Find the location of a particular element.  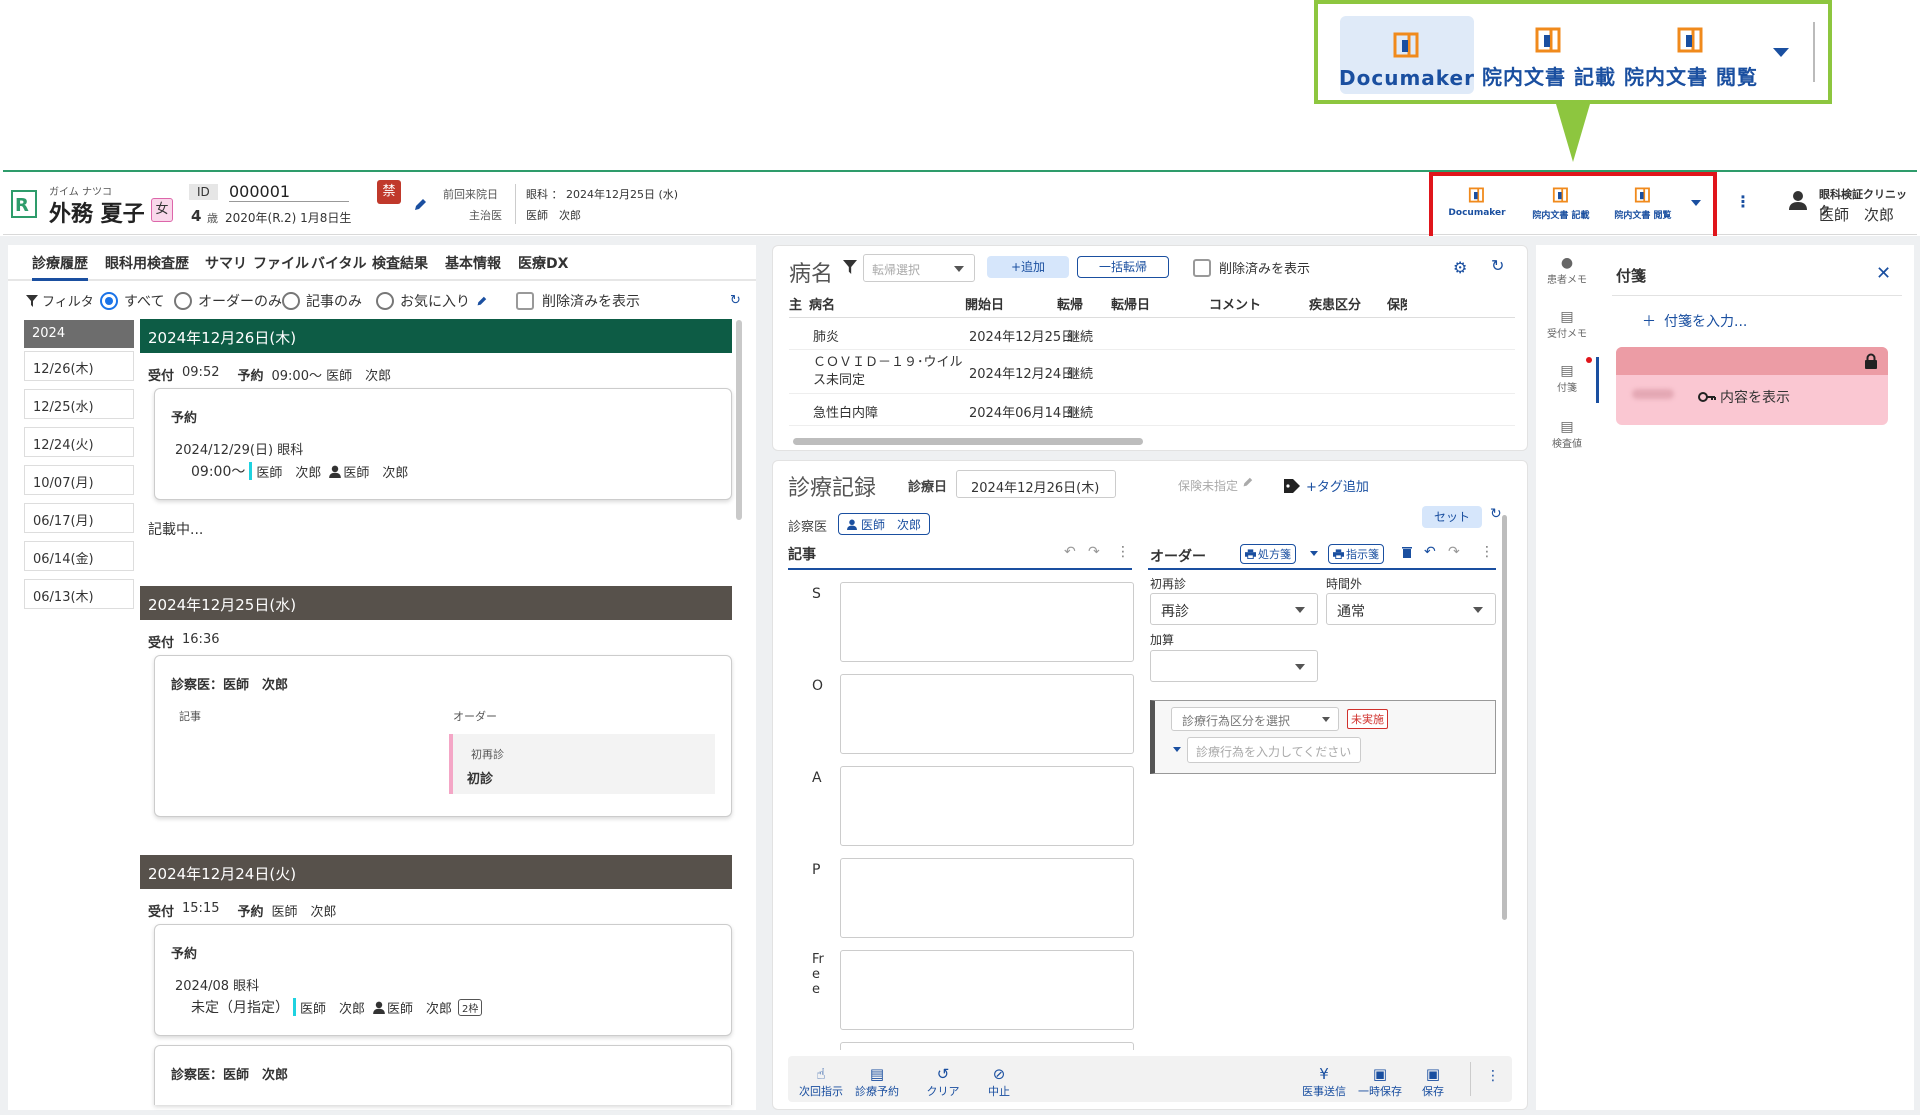

horizontal-scrollbar is located at coordinates (968, 441).